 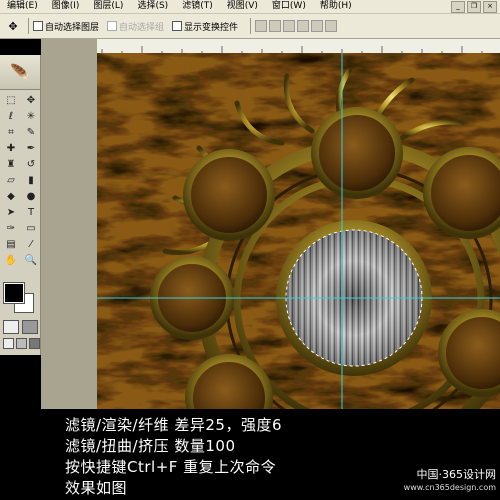 I want to click on minimize-icon: _, so click(x=458, y=6).